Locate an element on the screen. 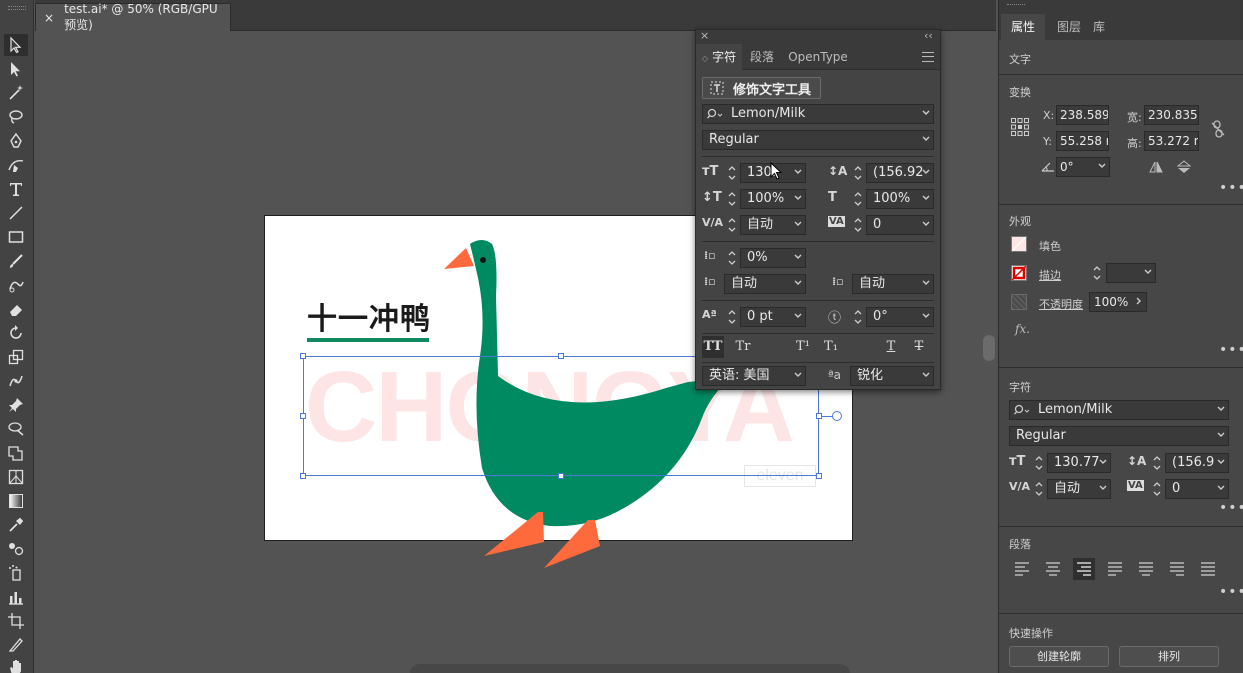 The image size is (1243, 673). rp-kerning-field: 自动 is located at coordinates (1079, 489).